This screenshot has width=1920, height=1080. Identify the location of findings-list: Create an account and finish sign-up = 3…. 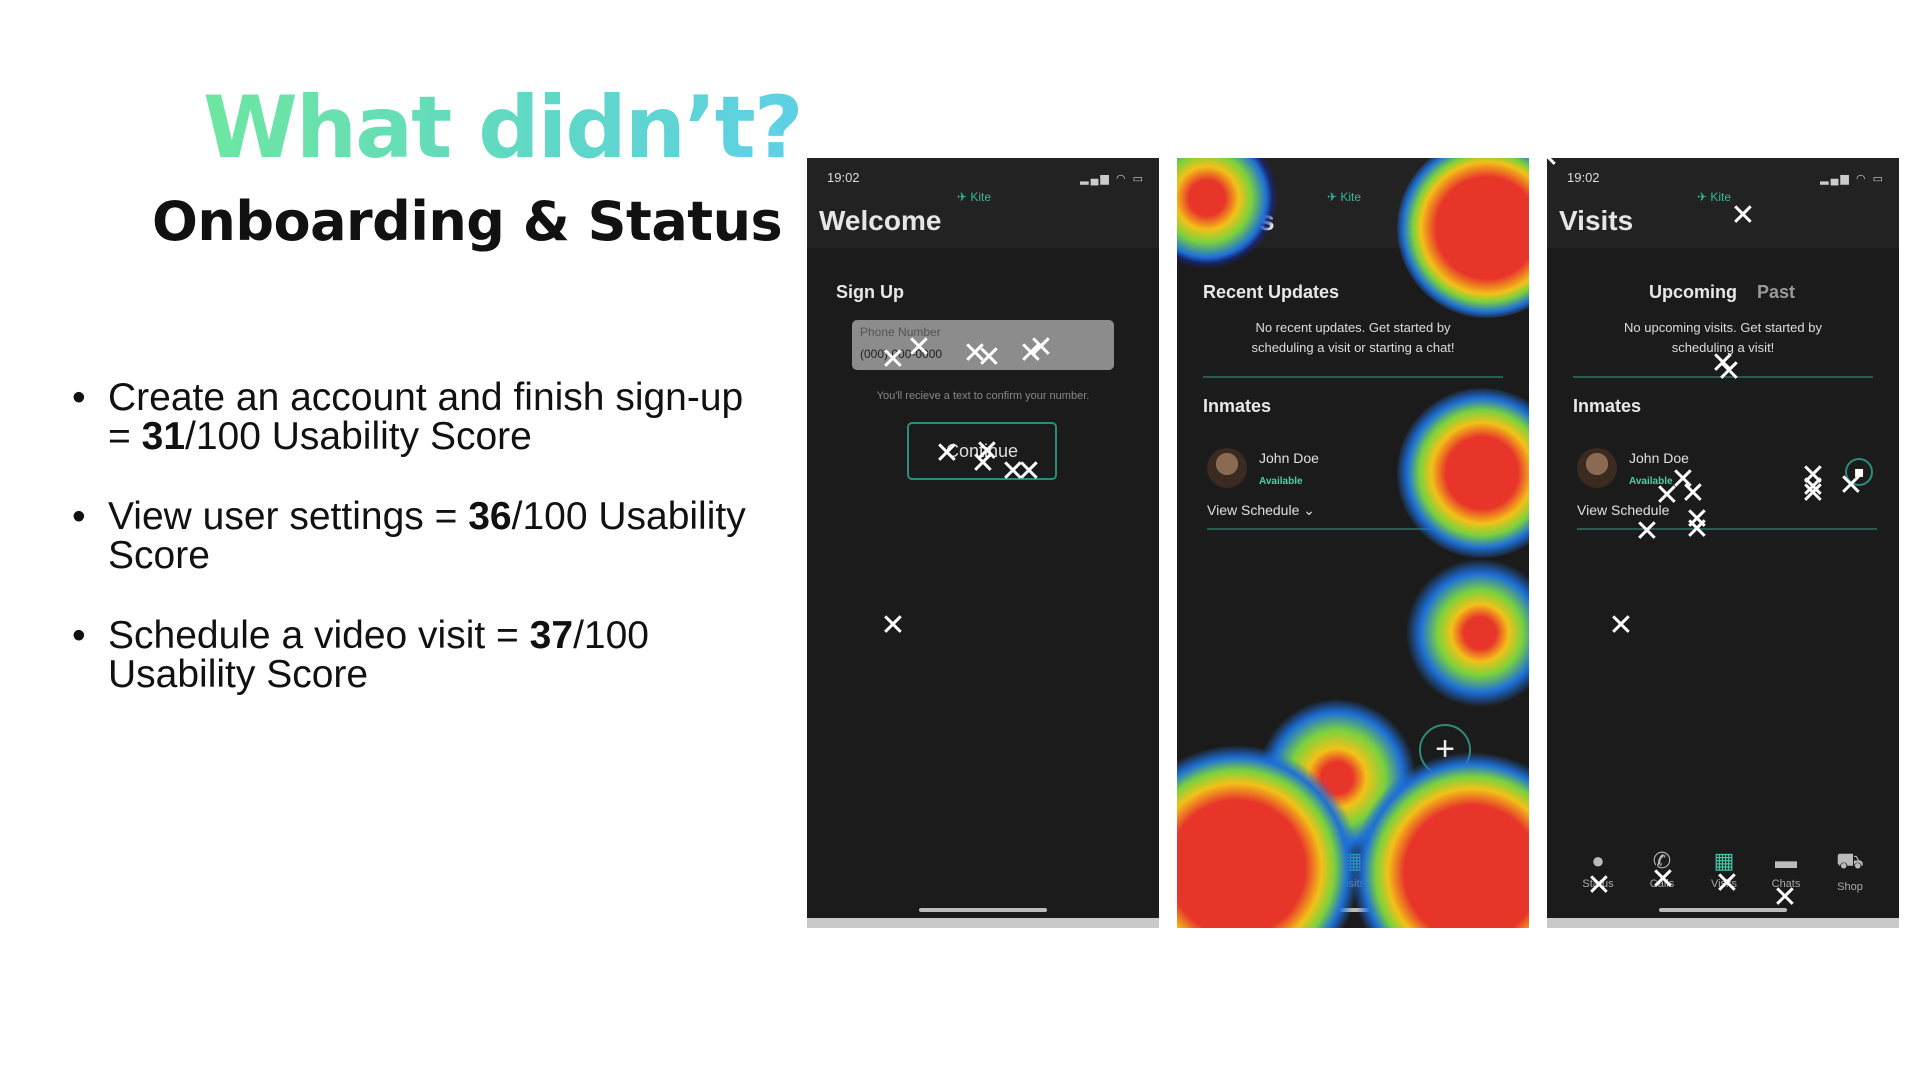
(420, 556).